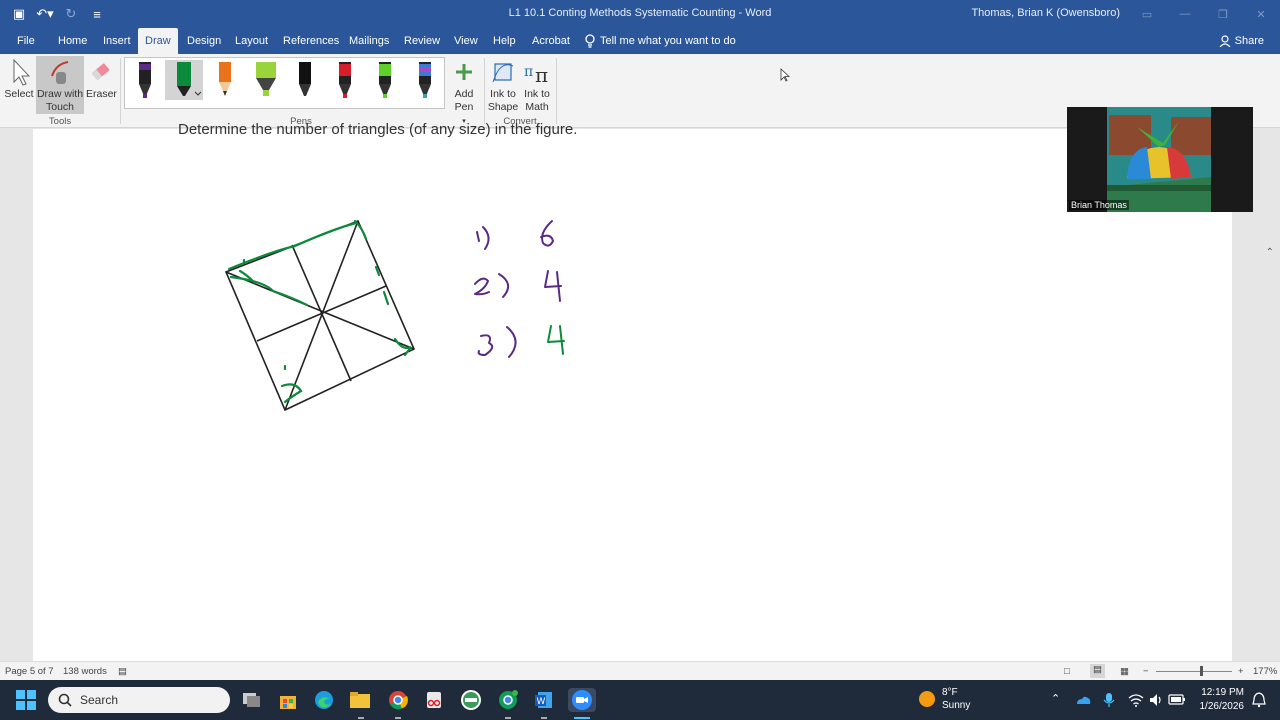  What do you see at coordinates (311, 41) in the screenshot?
I see `tab-references: References` at bounding box center [311, 41].